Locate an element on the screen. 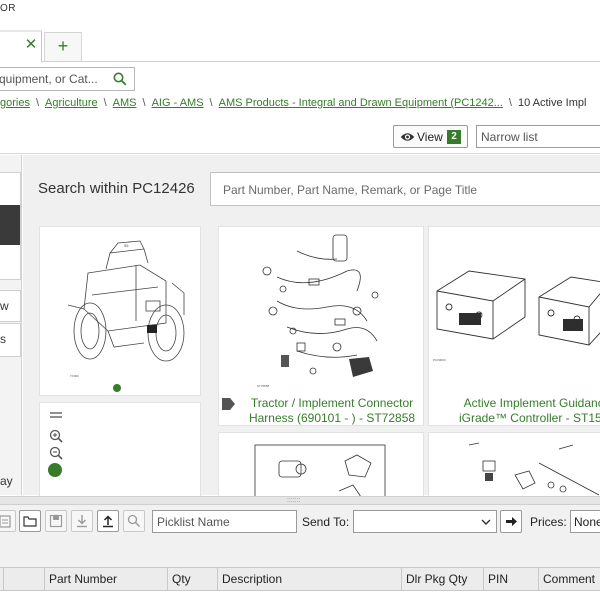  tab-close-icon: ✕ is located at coordinates (31, 45).